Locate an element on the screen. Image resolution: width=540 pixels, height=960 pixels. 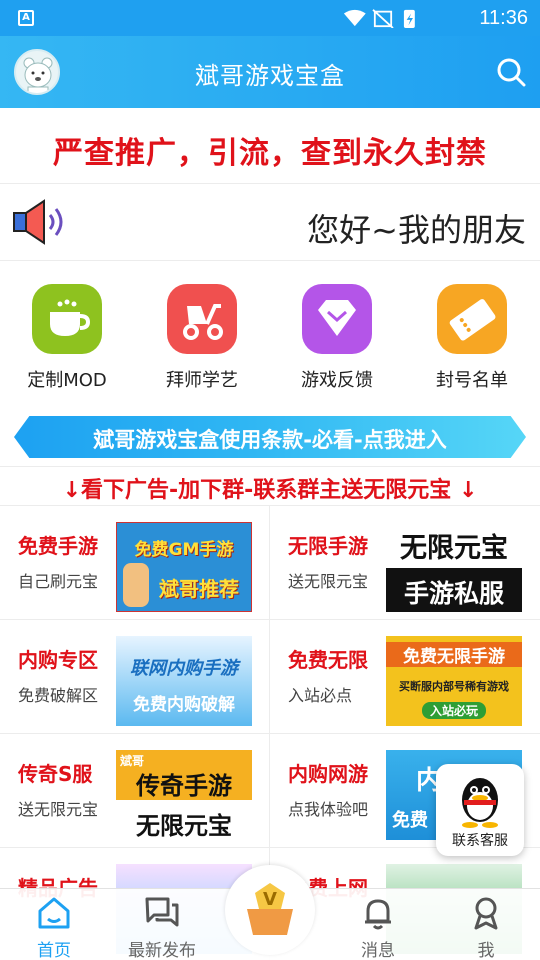
notification-a-icon: A is located at coordinates (26, 18).